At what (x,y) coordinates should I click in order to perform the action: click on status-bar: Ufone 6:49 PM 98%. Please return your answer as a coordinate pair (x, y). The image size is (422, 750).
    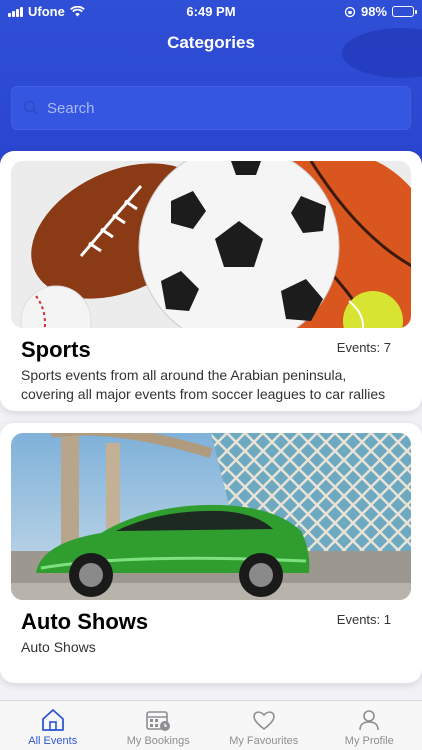
    Looking at the image, I should click on (211, 12).